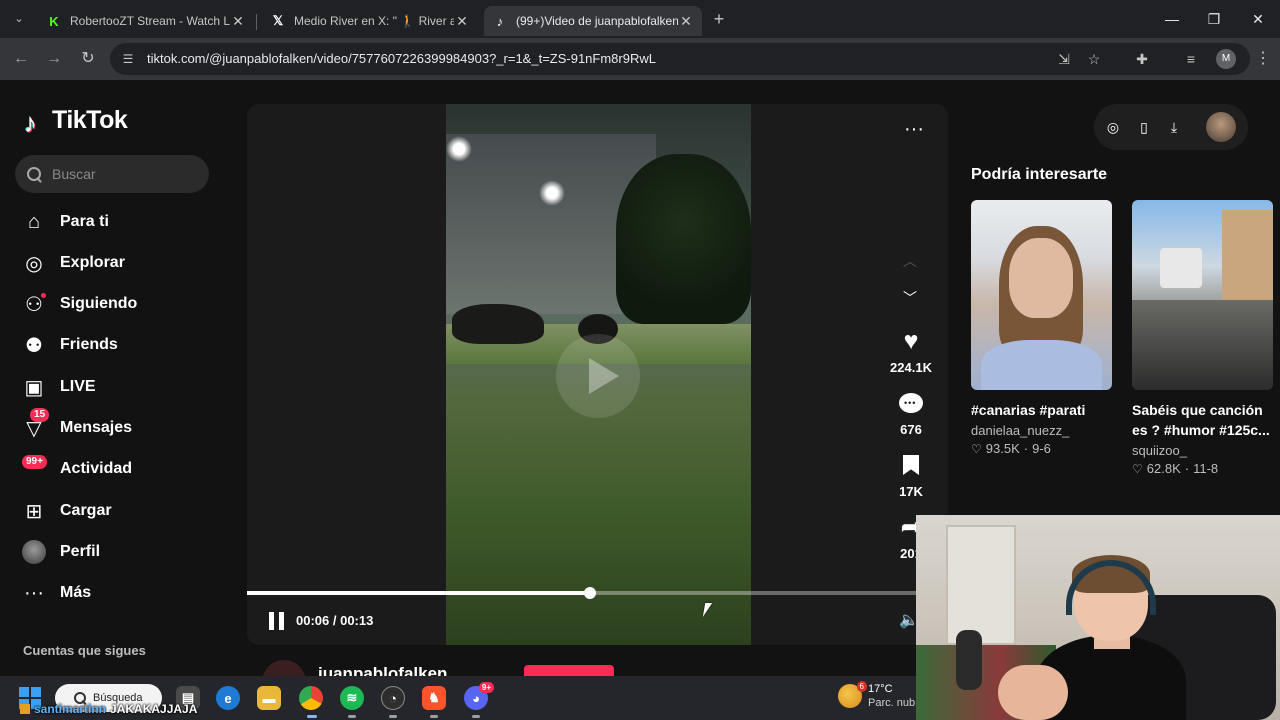 The image size is (1280, 720). I want to click on messages-icon: ▽ 15, so click(36, 424).